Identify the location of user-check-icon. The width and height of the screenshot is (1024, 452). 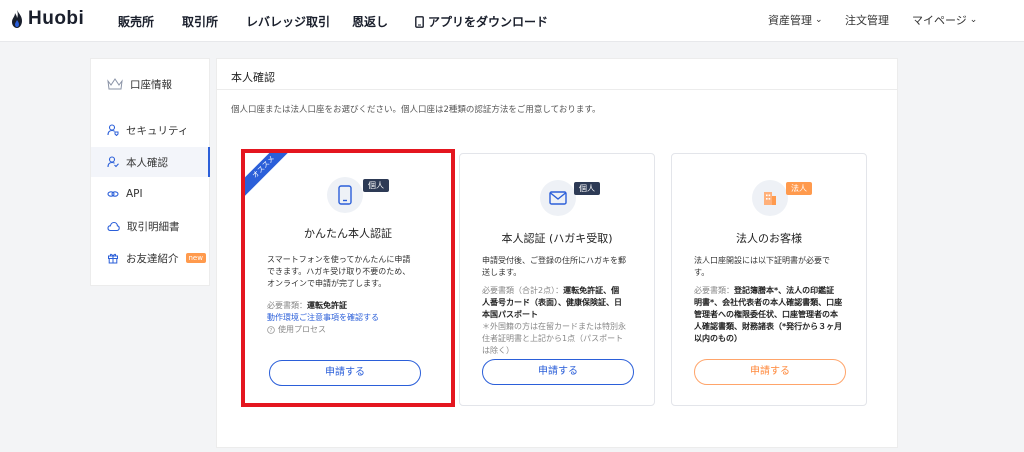
(113, 162).